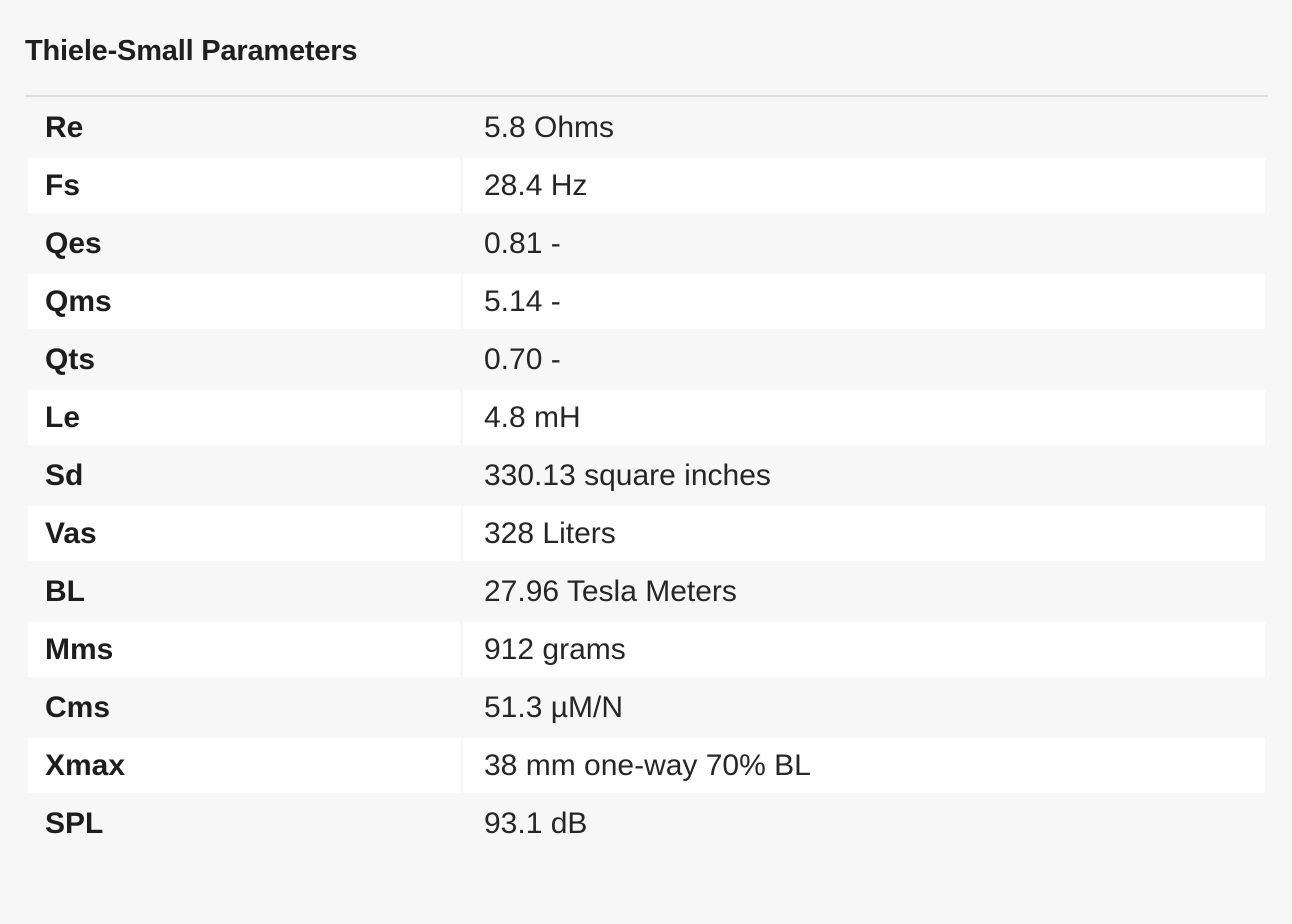 This screenshot has height=924, width=1292. Describe the element at coordinates (864, 823) in the screenshot. I see `parameter-value: 93.1 dB` at that location.